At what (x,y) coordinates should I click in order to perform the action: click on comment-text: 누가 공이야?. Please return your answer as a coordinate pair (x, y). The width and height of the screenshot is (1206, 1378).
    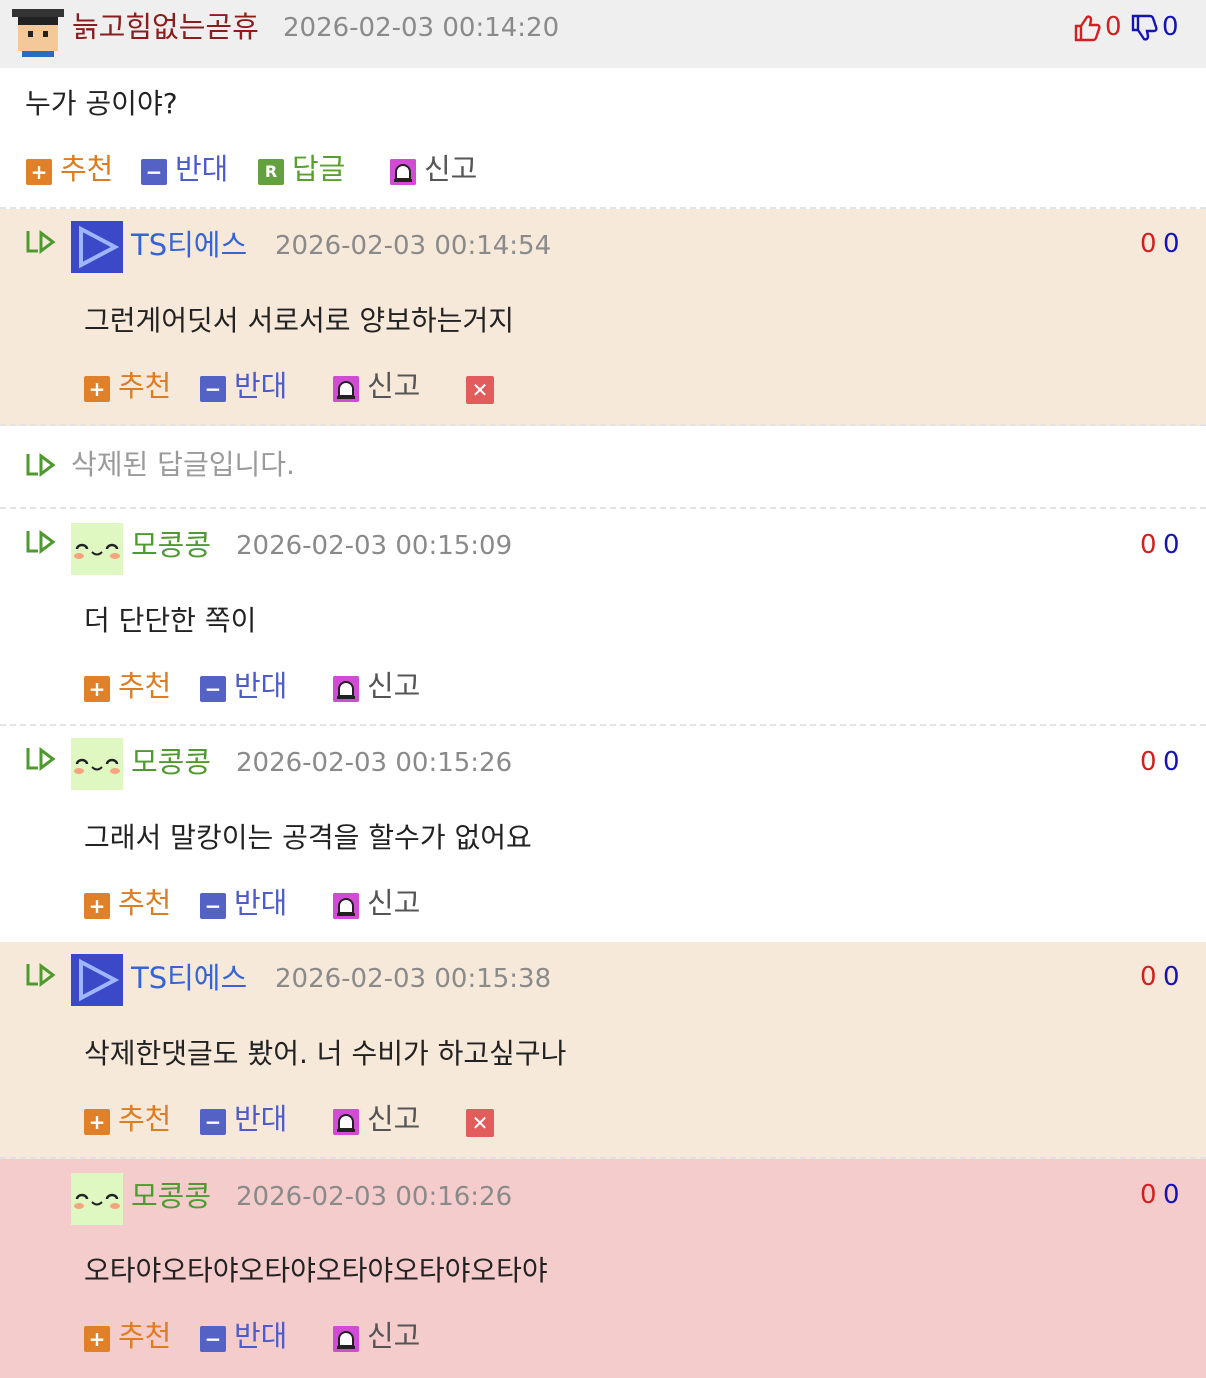
    Looking at the image, I should click on (101, 103).